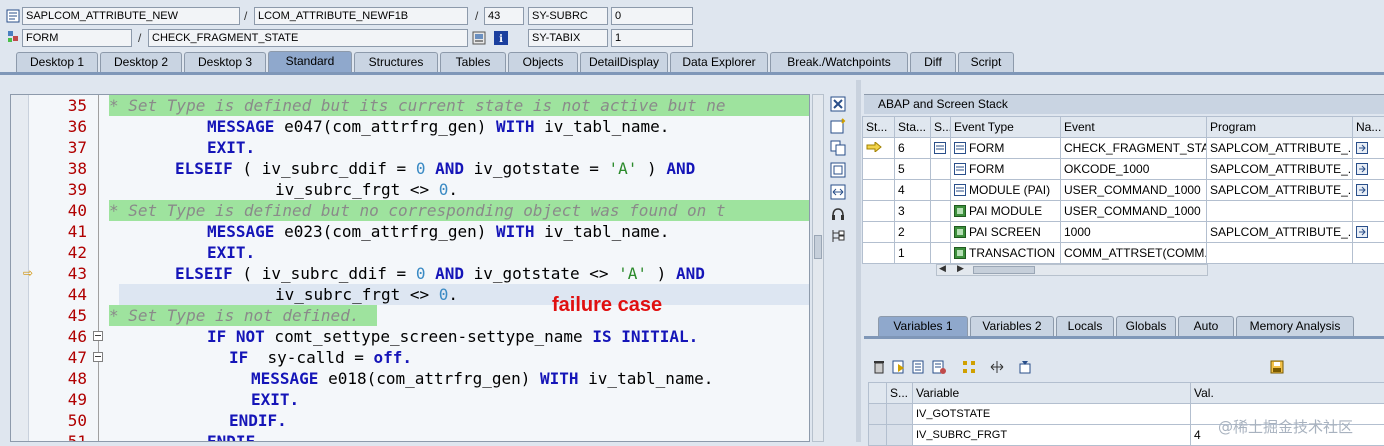 Image resolution: width=1384 pixels, height=446 pixels. I want to click on copy-icon, so click(838, 148).